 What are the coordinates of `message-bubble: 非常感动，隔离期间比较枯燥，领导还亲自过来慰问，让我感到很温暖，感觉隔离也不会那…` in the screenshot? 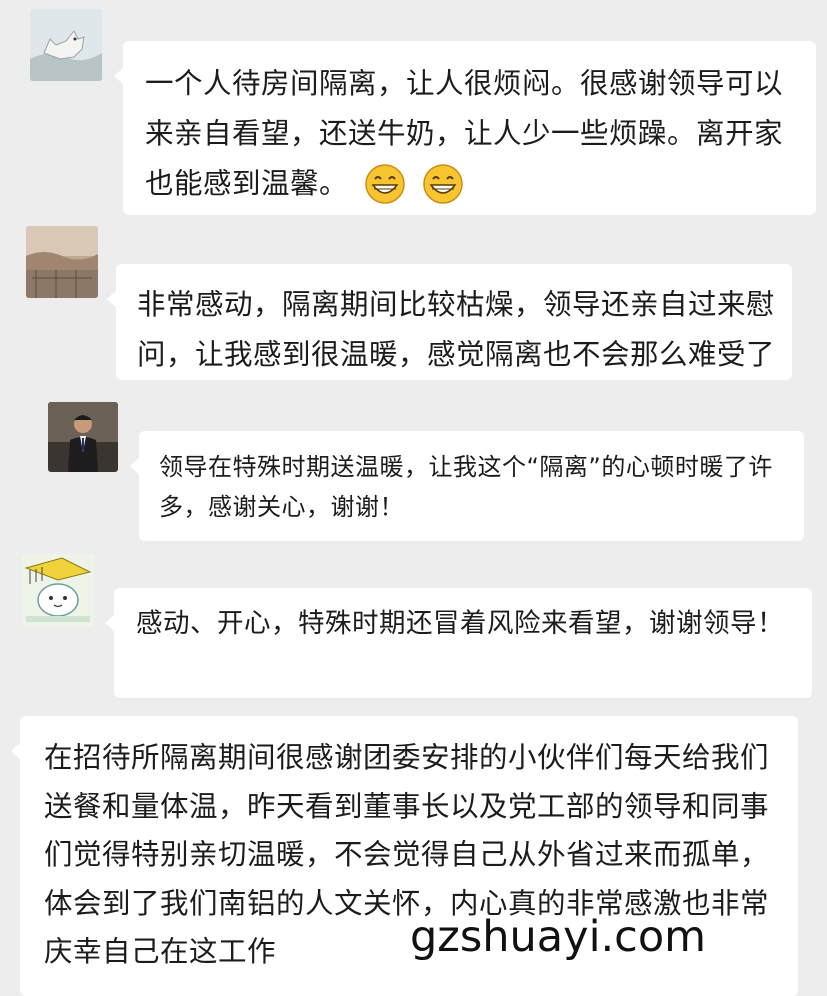 It's located at (449, 322).